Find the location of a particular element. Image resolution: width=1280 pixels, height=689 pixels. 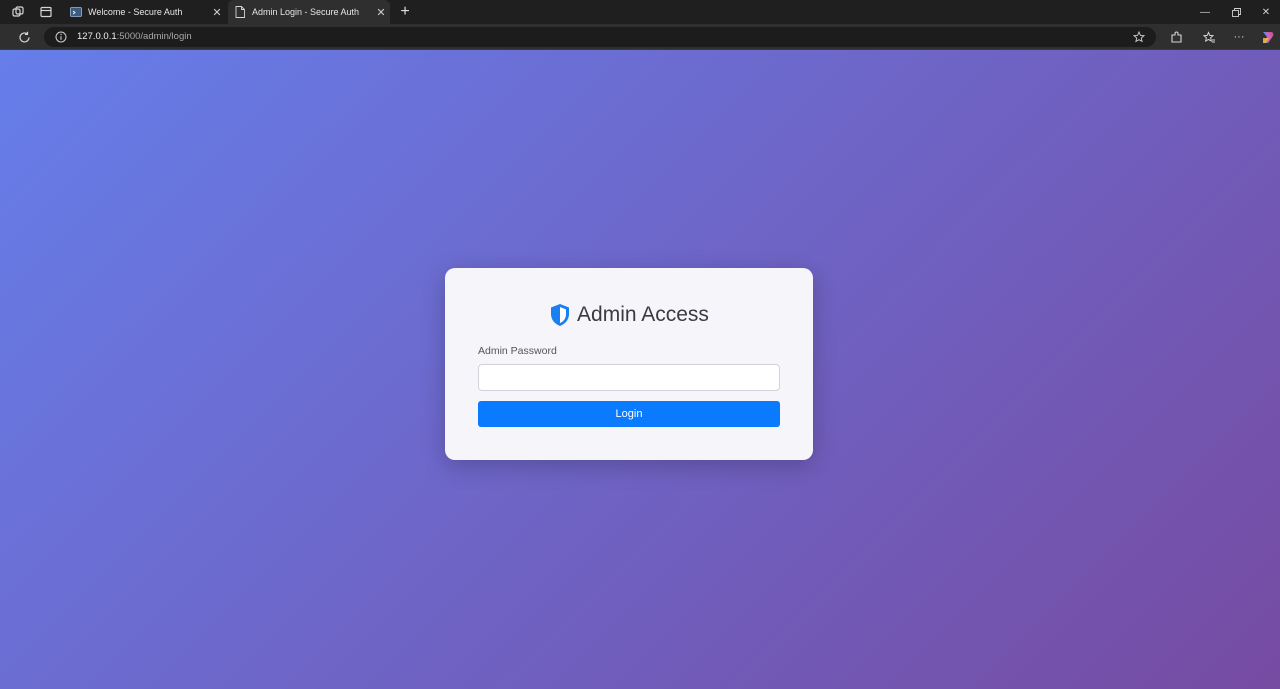

favorite-star-icon is located at coordinates (1139, 37).